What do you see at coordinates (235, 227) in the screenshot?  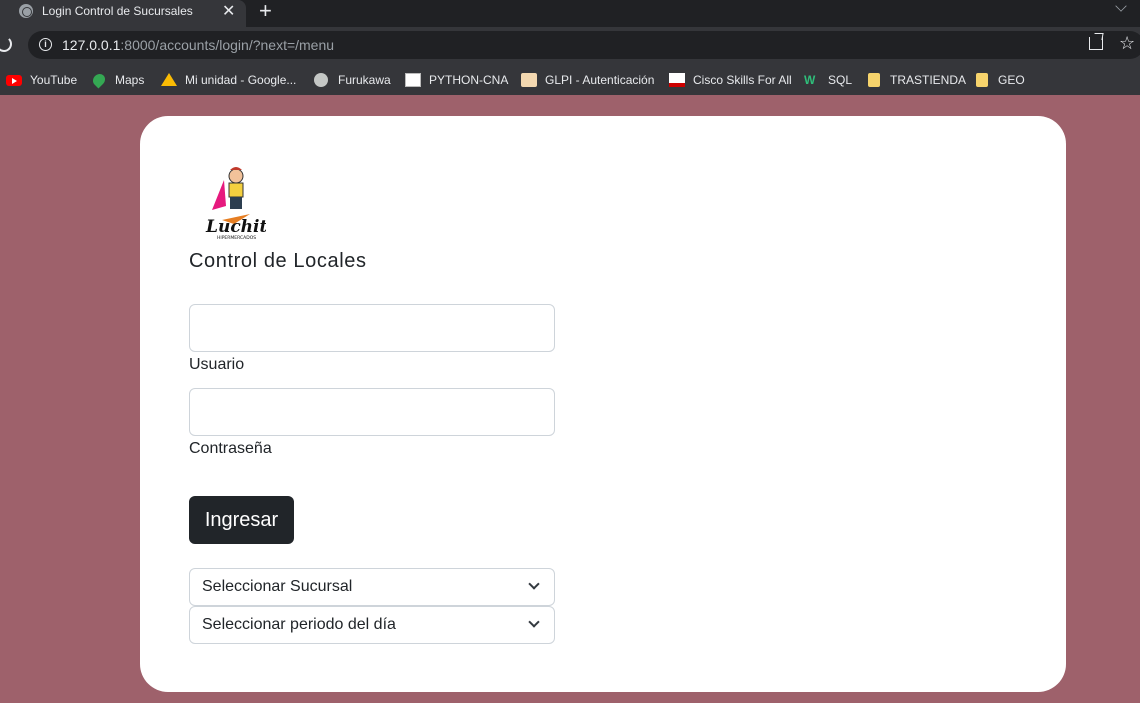 I see `svg-text: Luchito` at bounding box center [235, 227].